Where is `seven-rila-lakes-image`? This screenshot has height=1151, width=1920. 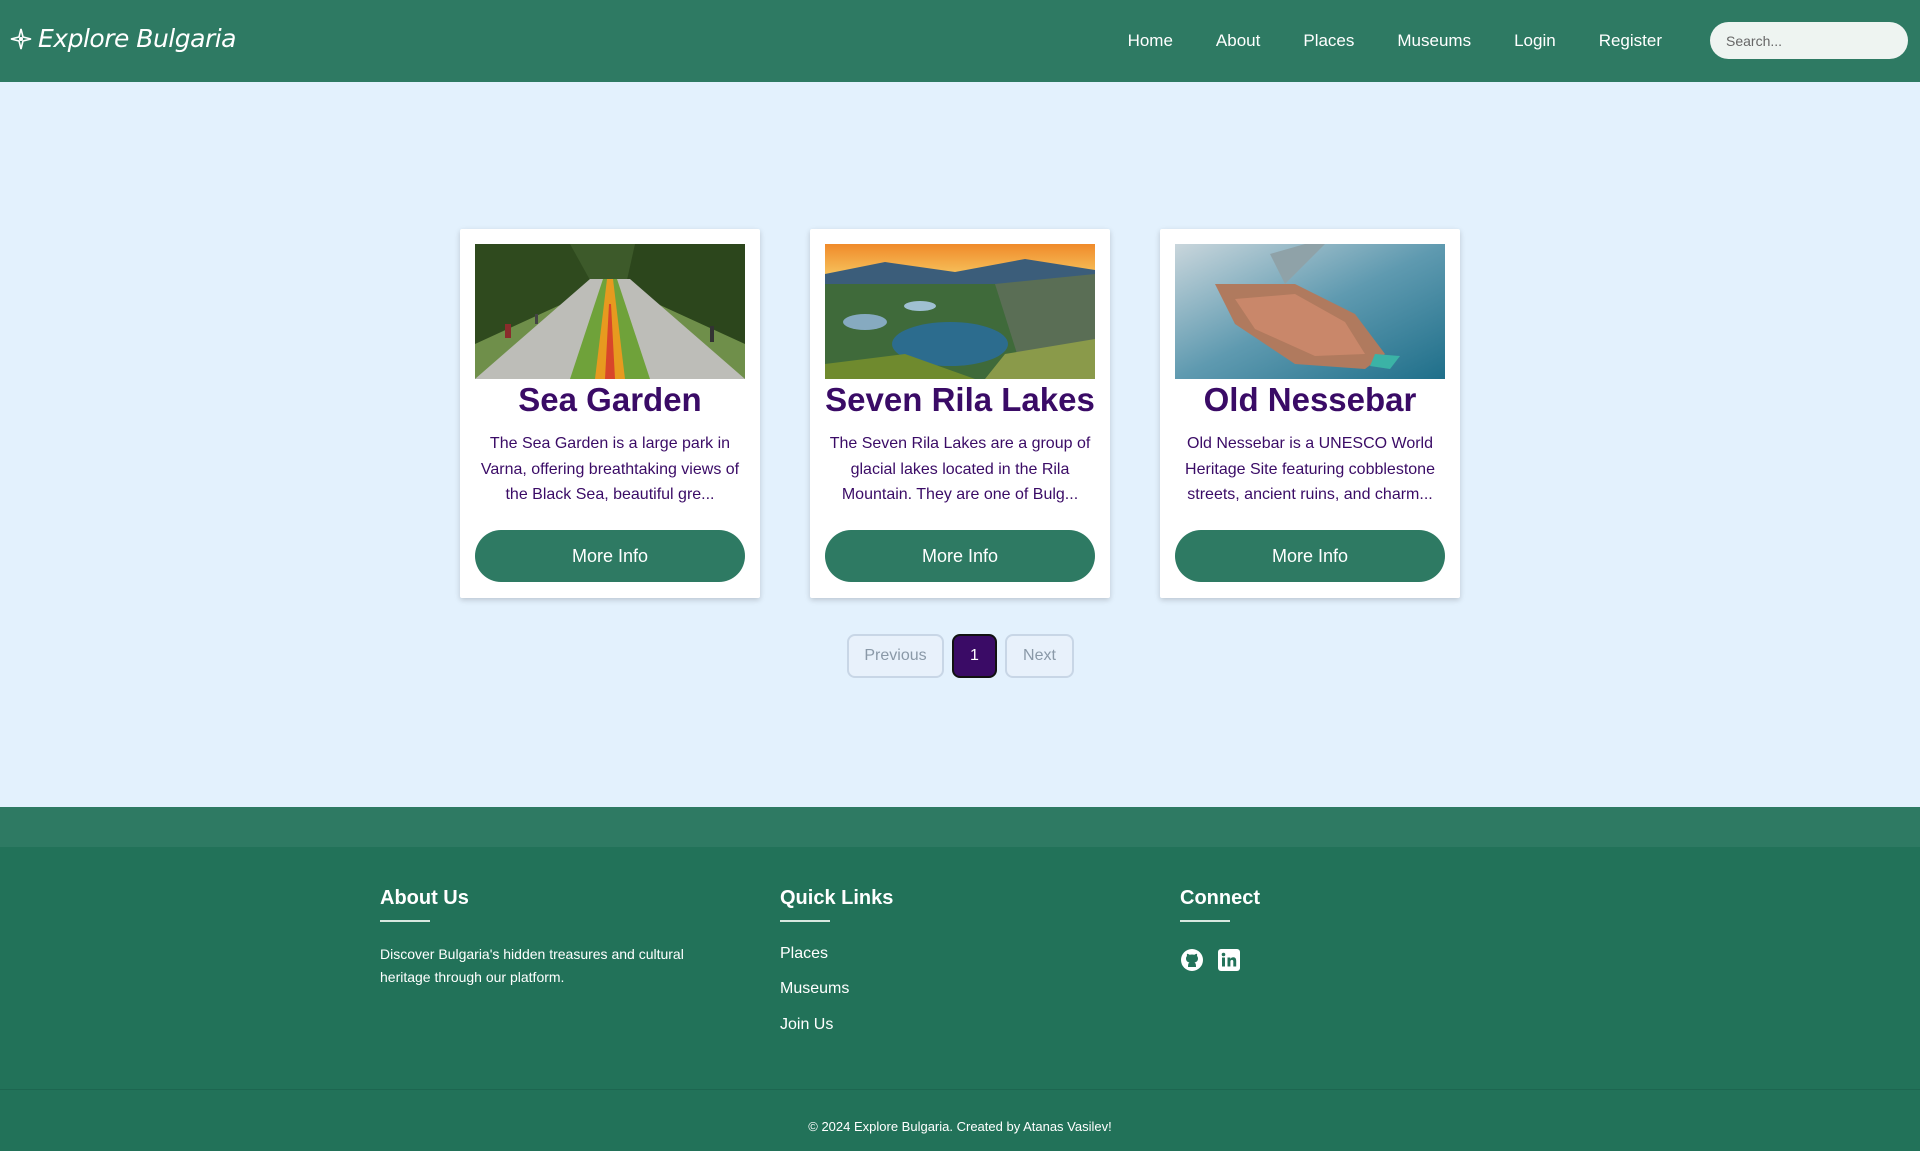 seven-rila-lakes-image is located at coordinates (960, 311).